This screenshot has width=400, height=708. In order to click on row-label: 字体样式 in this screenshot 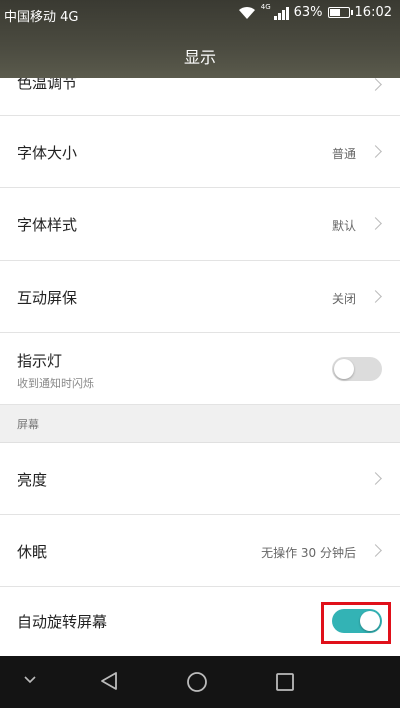, I will do `click(47, 225)`.